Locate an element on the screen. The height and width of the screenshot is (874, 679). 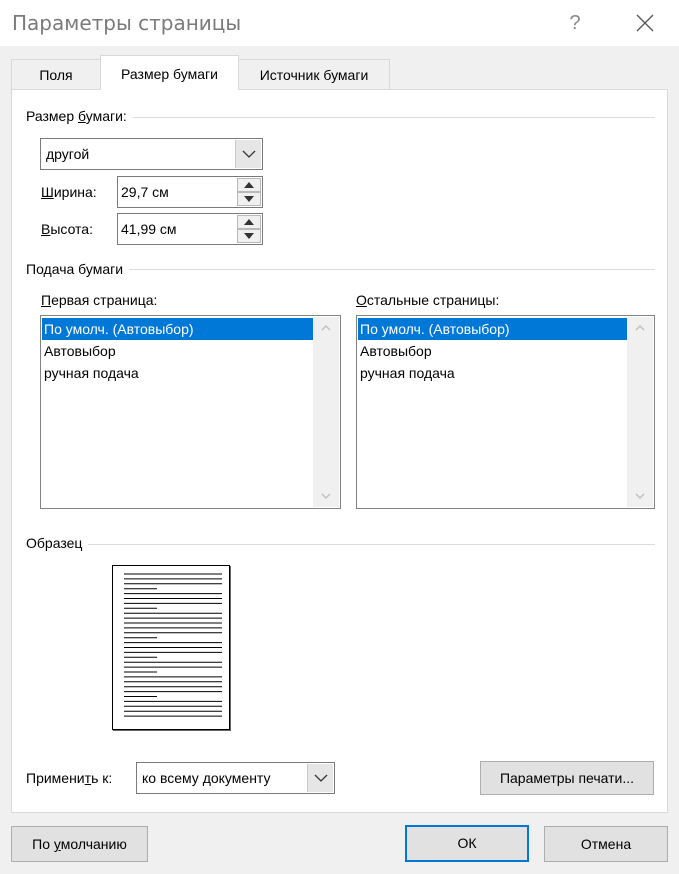
apply-to-value: ко всему документу is located at coordinates (206, 778).